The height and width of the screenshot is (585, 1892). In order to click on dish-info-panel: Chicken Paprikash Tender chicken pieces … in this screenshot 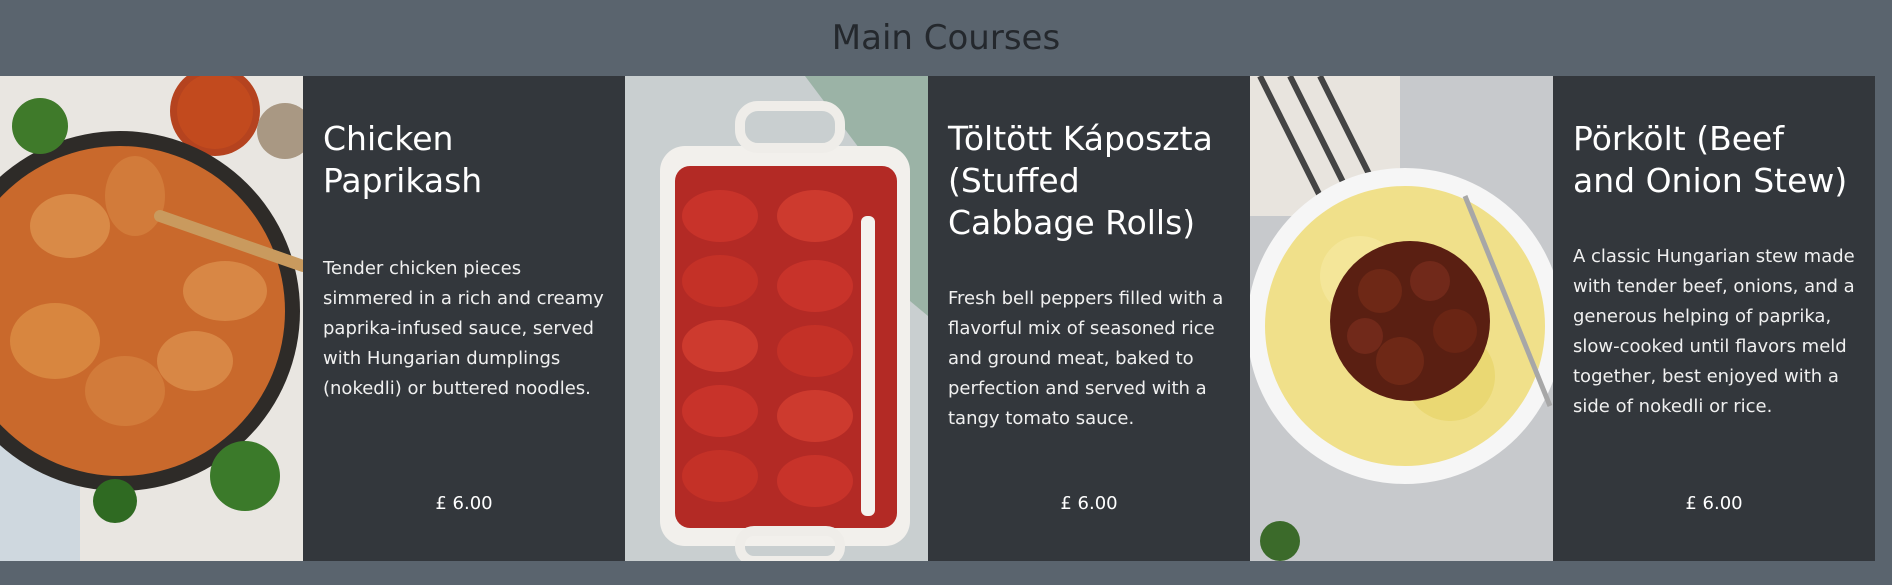, I will do `click(464, 318)`.